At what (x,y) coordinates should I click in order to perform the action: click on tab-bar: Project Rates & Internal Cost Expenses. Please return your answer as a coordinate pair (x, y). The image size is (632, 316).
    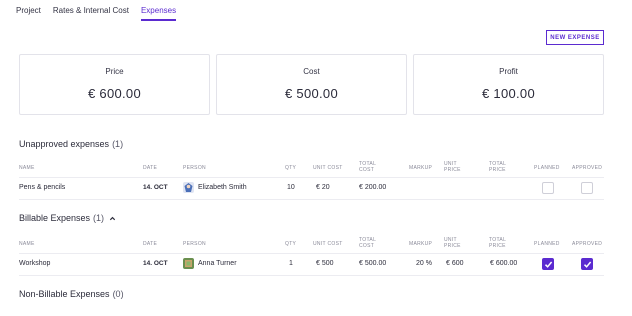
    Looking at the image, I should click on (96, 13).